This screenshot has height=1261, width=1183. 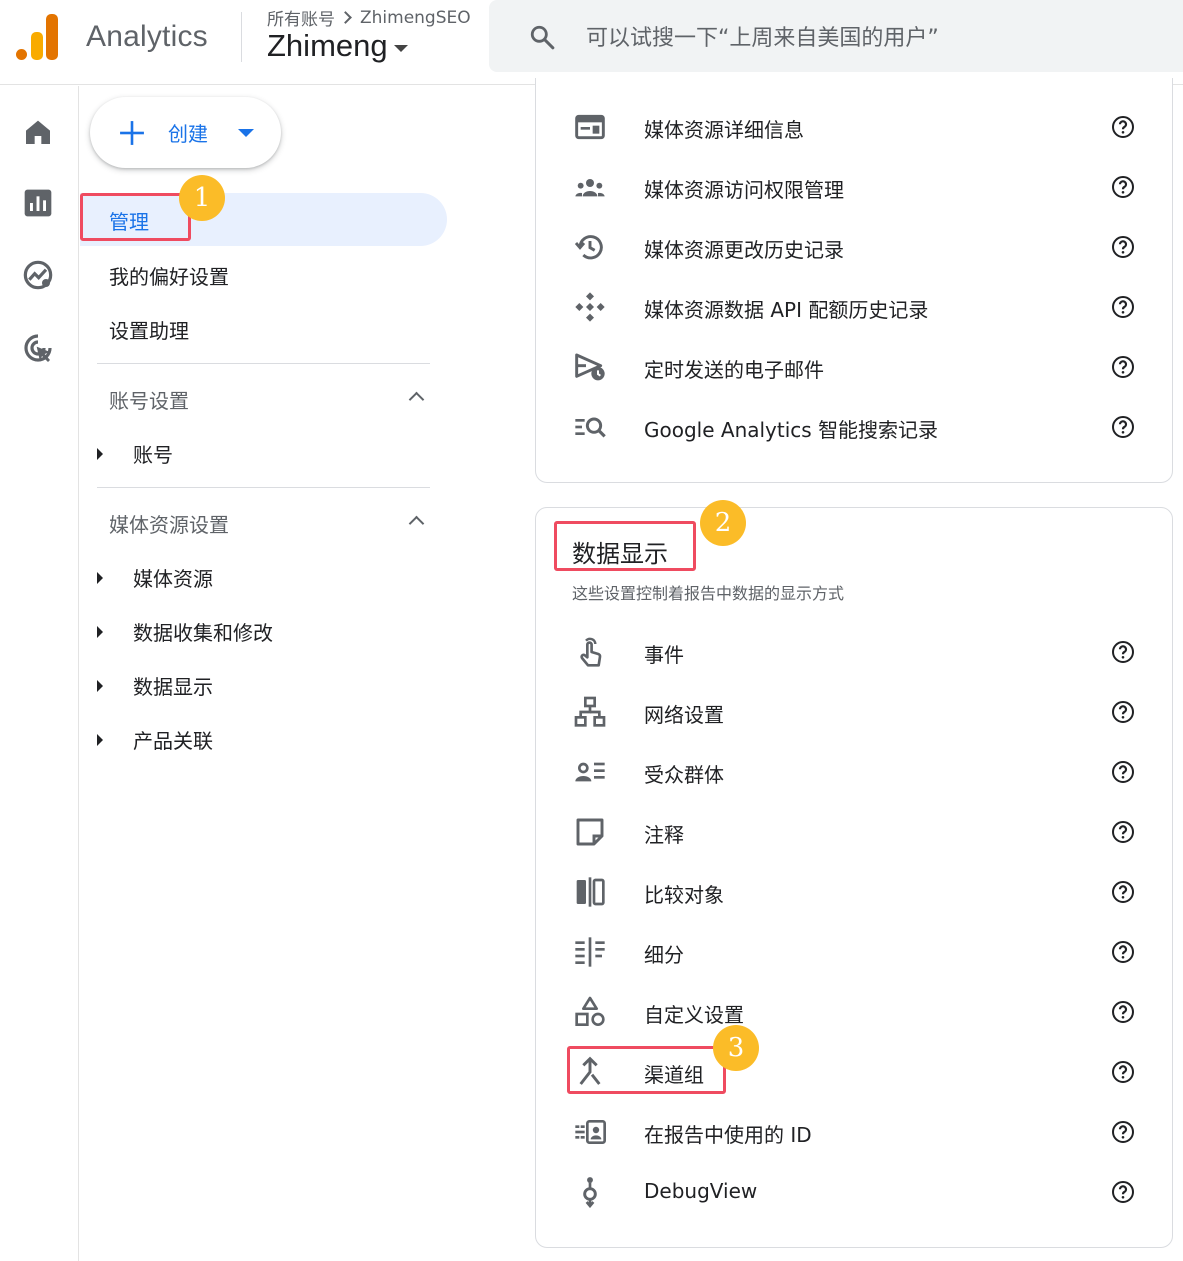 I want to click on tree-item-account: 账号, so click(x=135, y=453).